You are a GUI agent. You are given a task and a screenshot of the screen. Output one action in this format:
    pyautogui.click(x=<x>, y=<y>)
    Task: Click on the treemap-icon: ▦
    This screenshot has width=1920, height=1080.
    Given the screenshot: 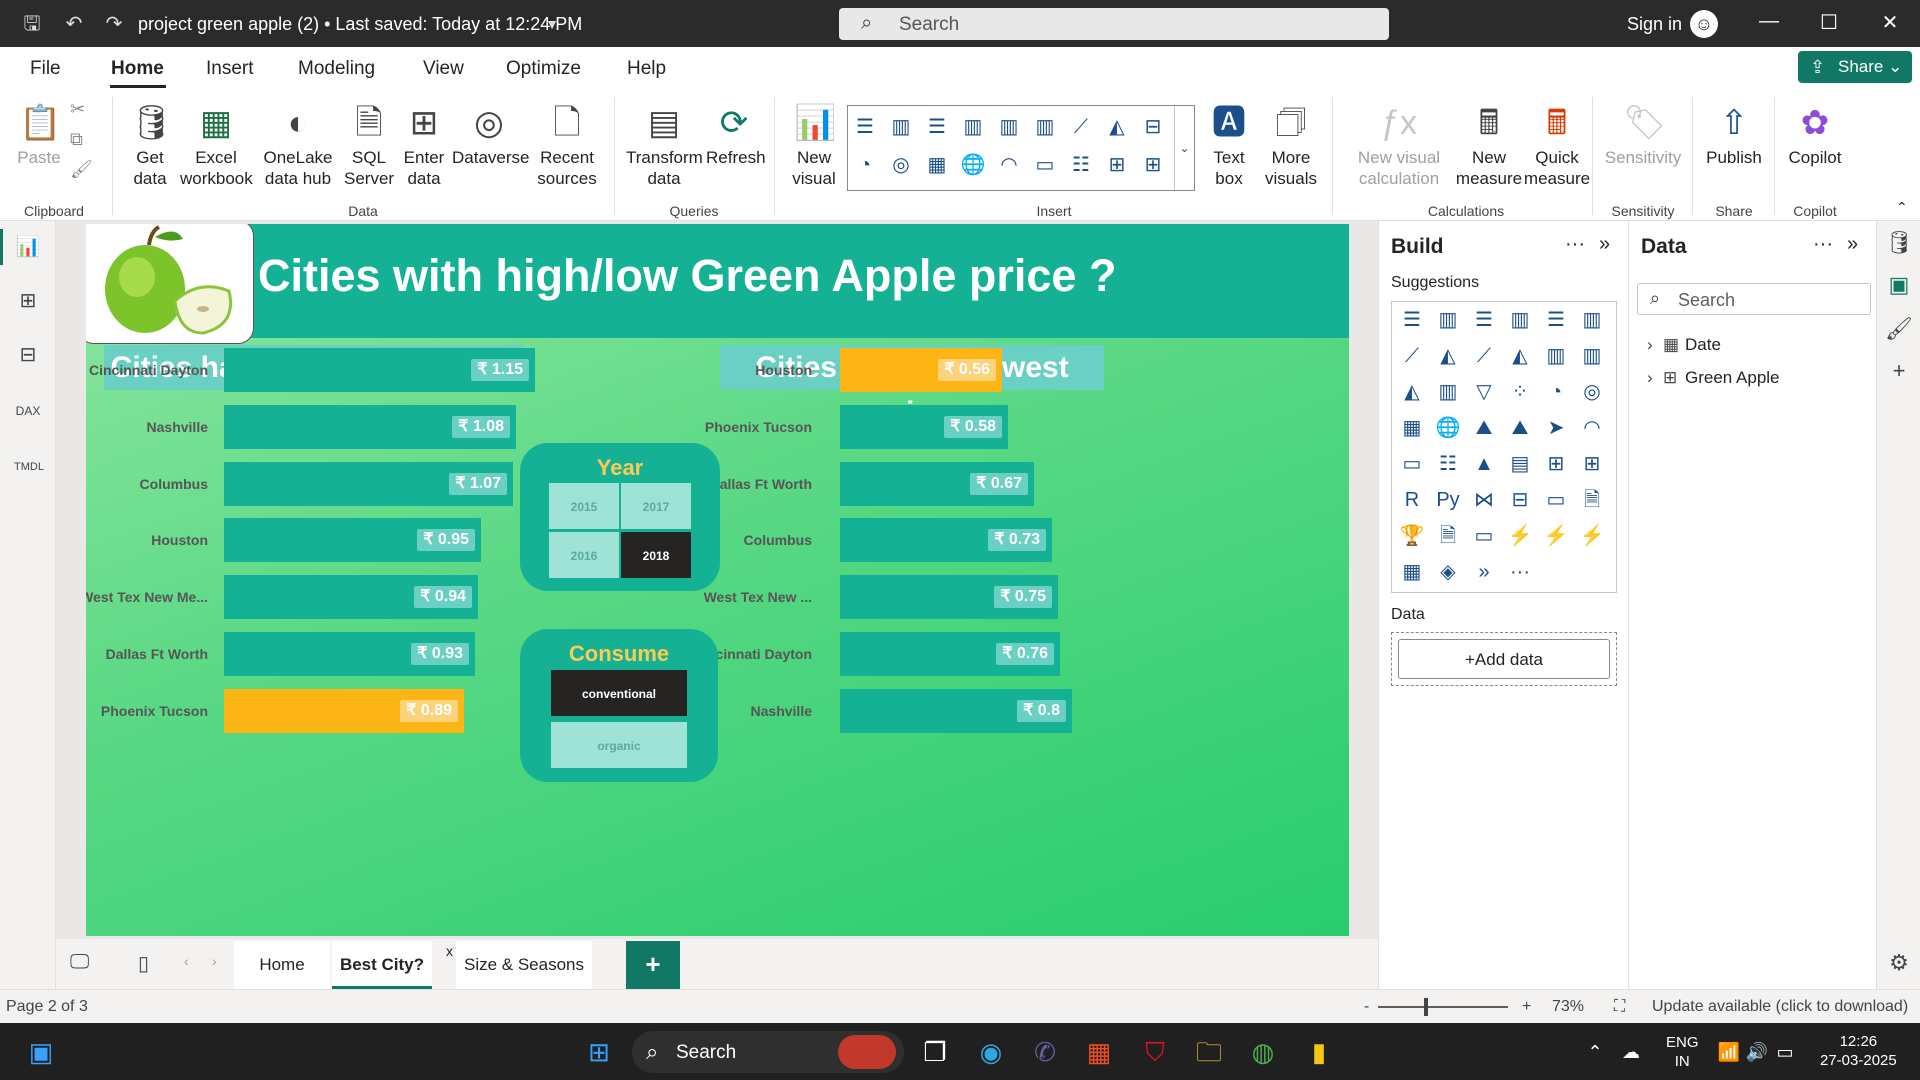 What is the action you would take?
    pyautogui.click(x=937, y=165)
    